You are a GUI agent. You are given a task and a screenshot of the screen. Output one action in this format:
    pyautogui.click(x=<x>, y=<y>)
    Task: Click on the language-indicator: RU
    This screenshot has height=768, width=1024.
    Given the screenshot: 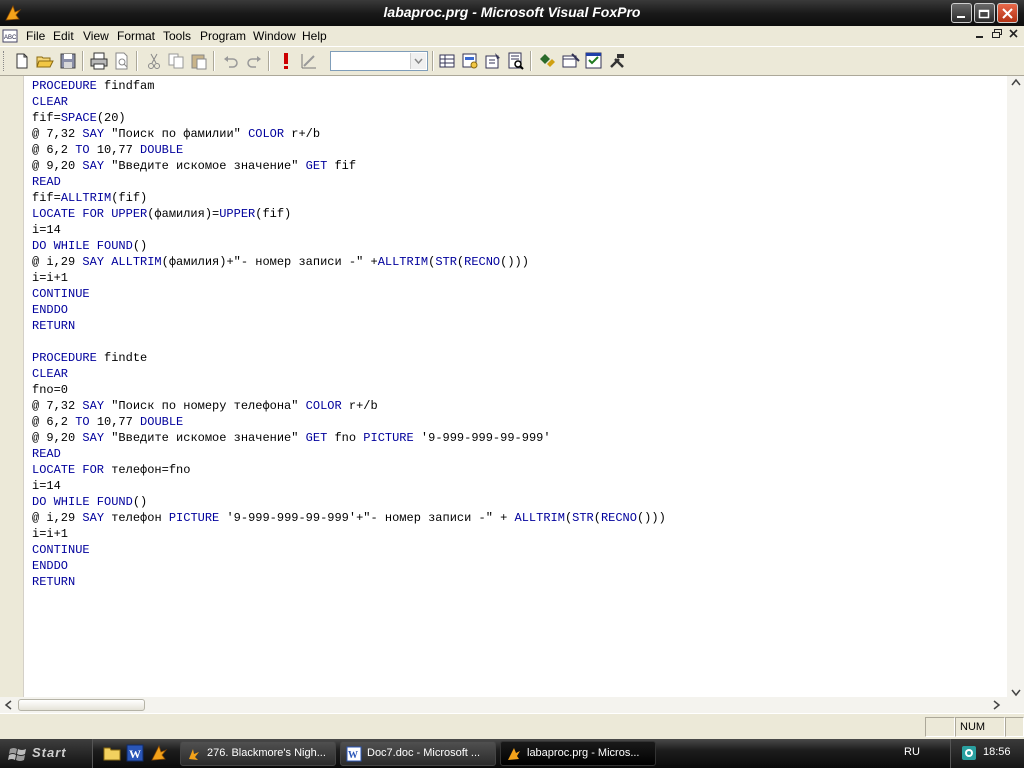 What is the action you would take?
    pyautogui.click(x=912, y=752)
    